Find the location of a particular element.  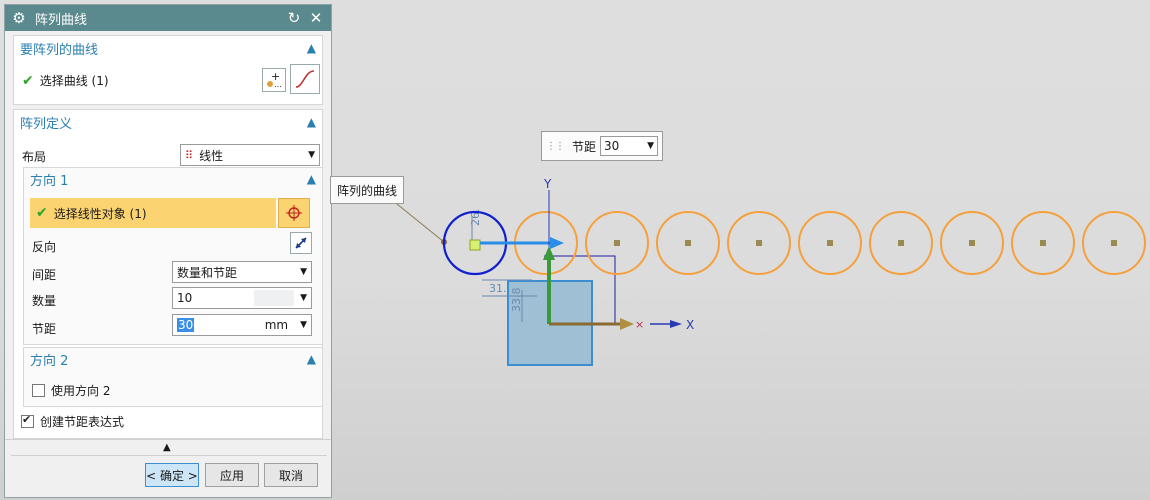

definition-section-header: 阵列定义 ▲ is located at coordinates (168, 122).